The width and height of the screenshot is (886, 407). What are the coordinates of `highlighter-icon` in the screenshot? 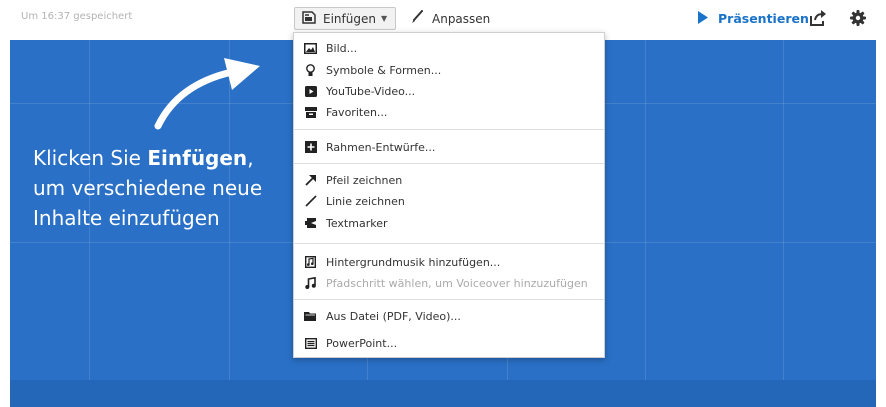 It's located at (310, 223).